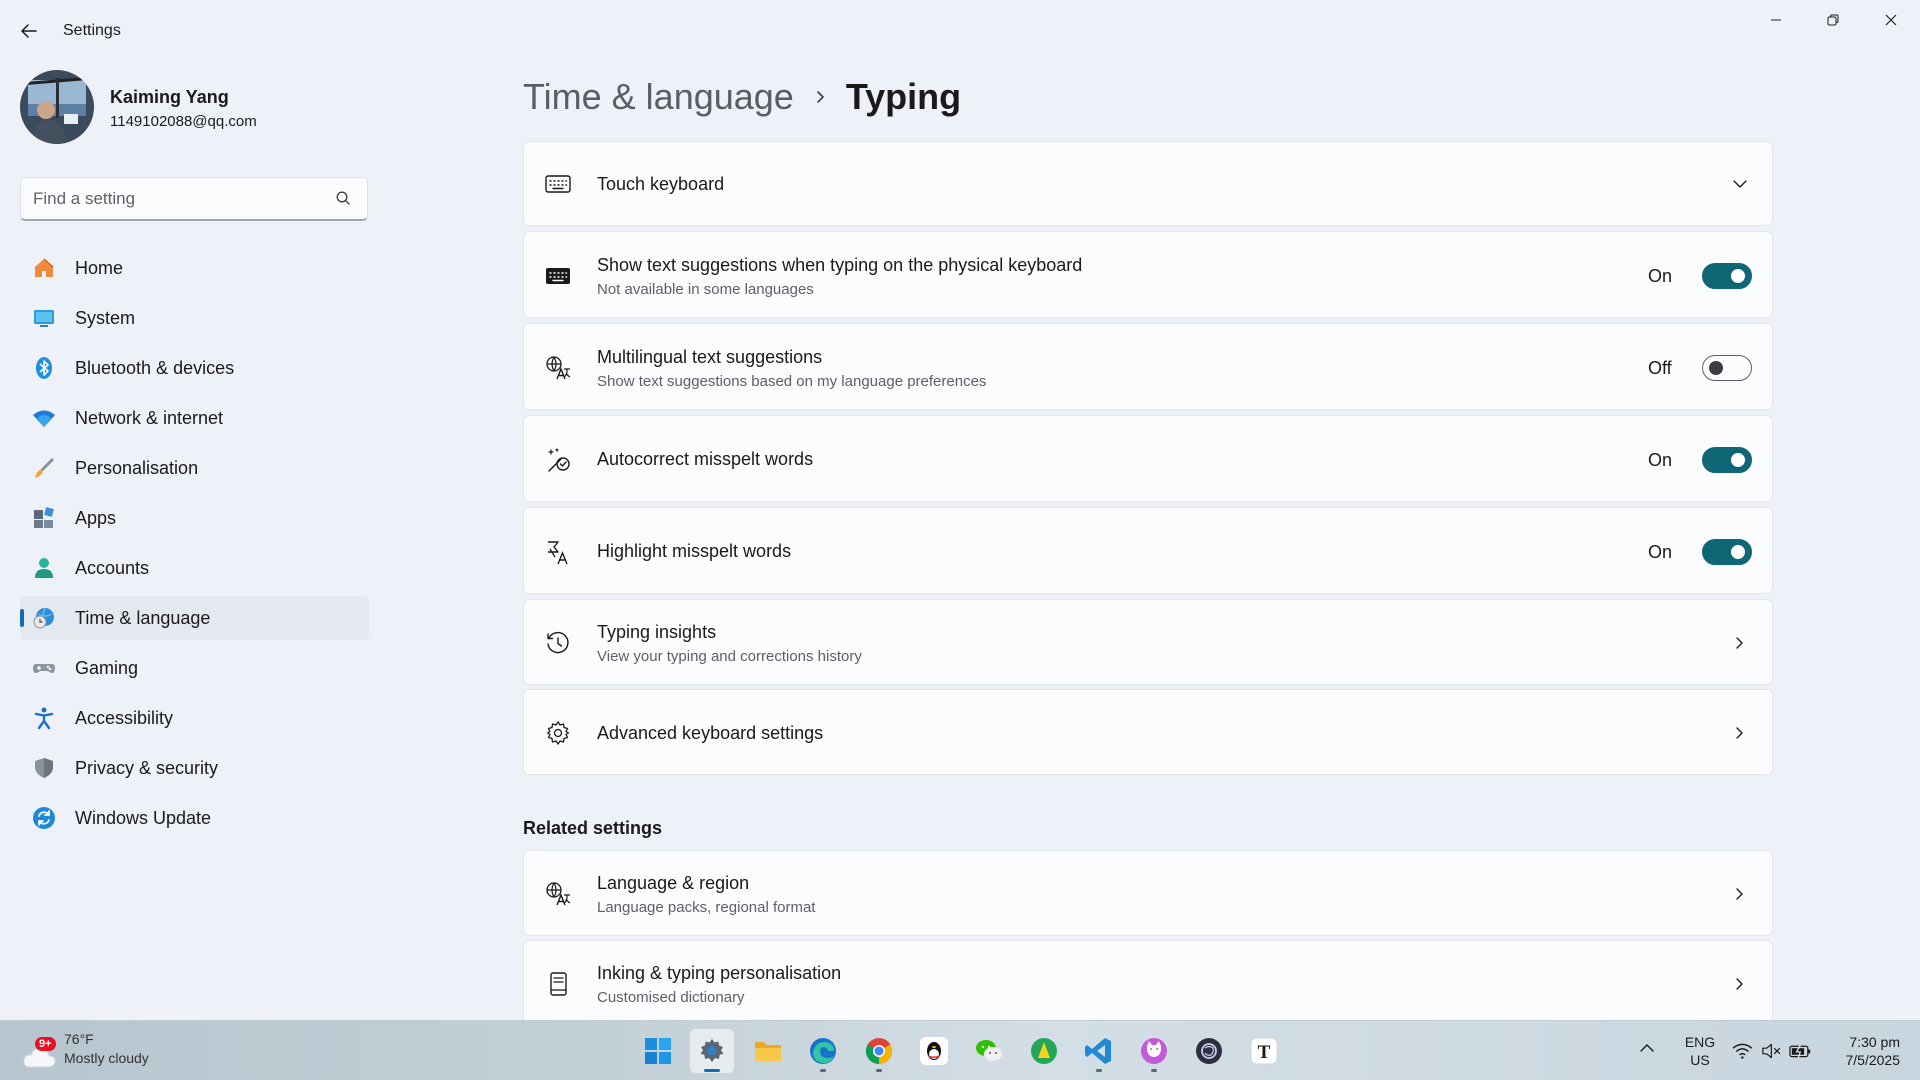 The image size is (1920, 1080). What do you see at coordinates (1738, 276) in the screenshot?
I see `toggle-knob` at bounding box center [1738, 276].